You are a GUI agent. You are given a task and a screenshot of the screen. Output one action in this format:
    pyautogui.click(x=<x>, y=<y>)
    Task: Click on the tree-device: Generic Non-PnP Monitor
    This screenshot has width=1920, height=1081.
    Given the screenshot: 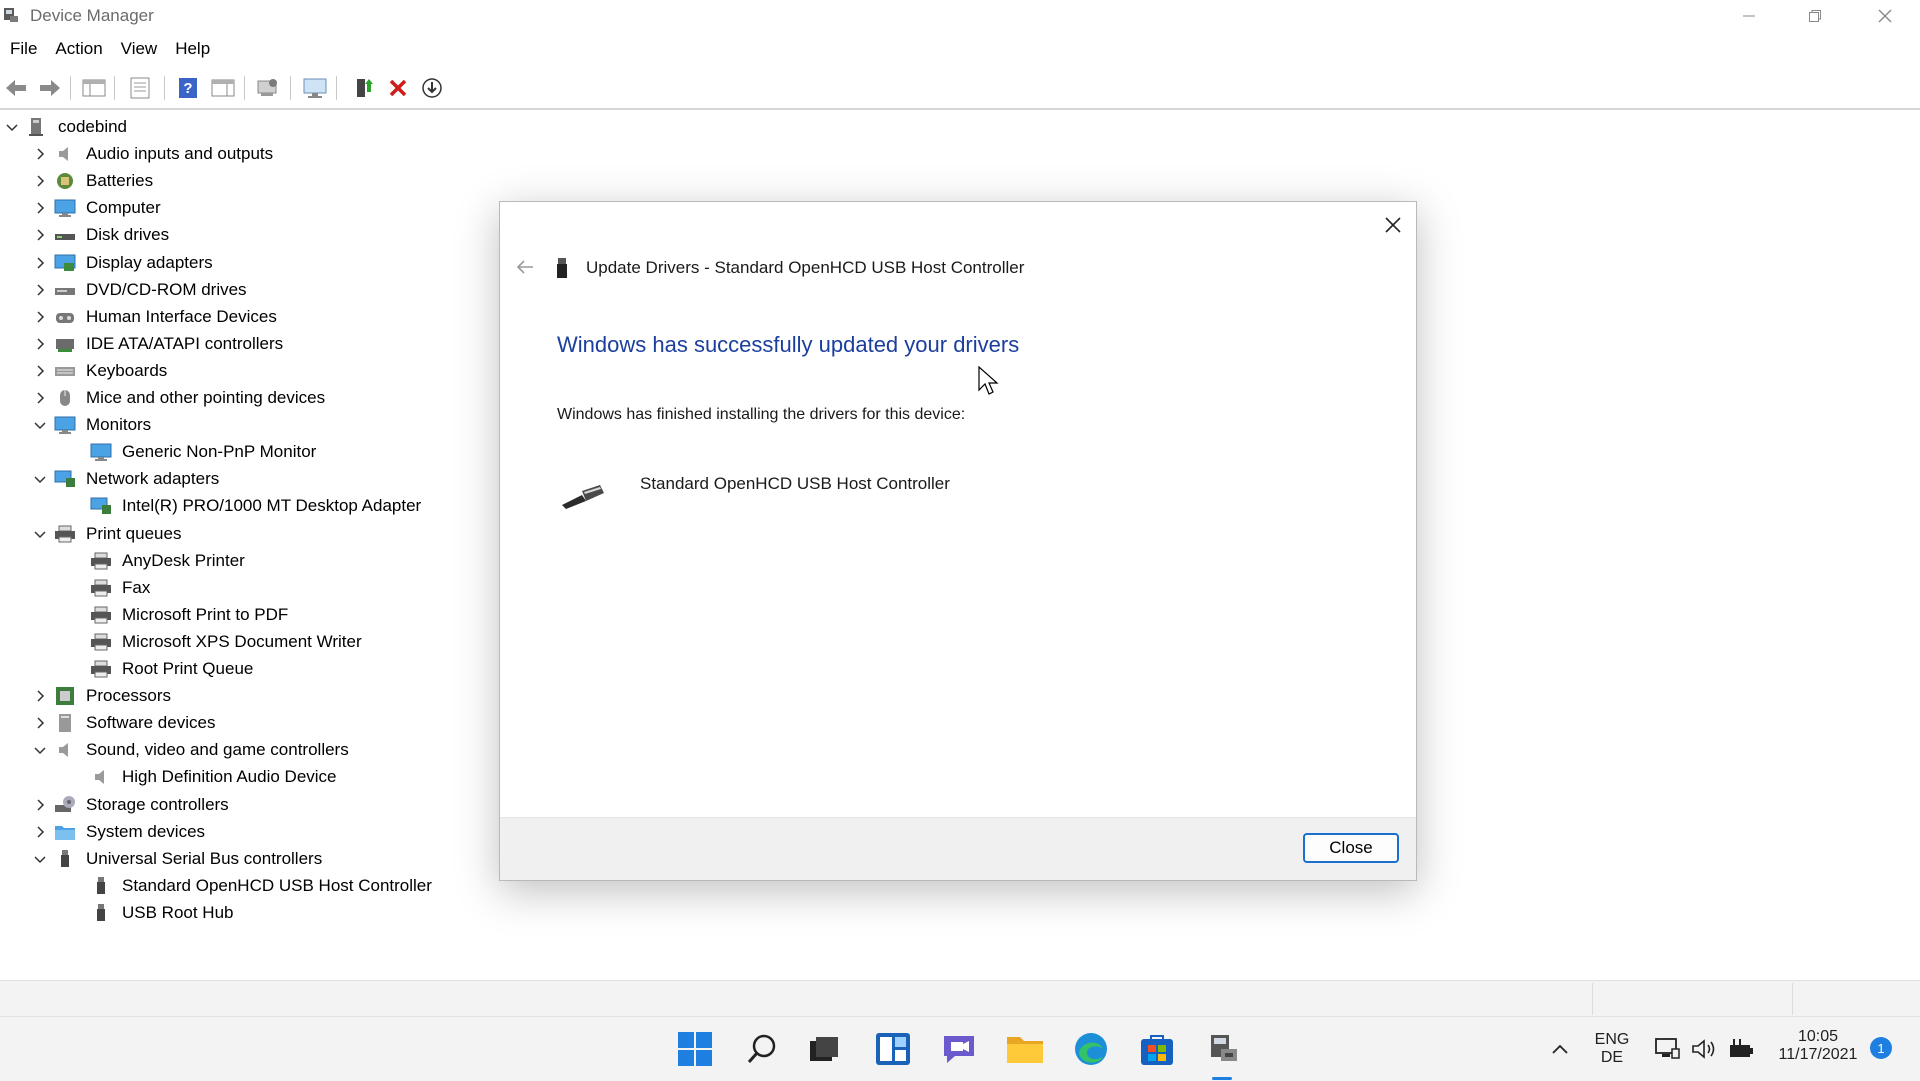 What is the action you would take?
    pyautogui.click(x=203, y=452)
    